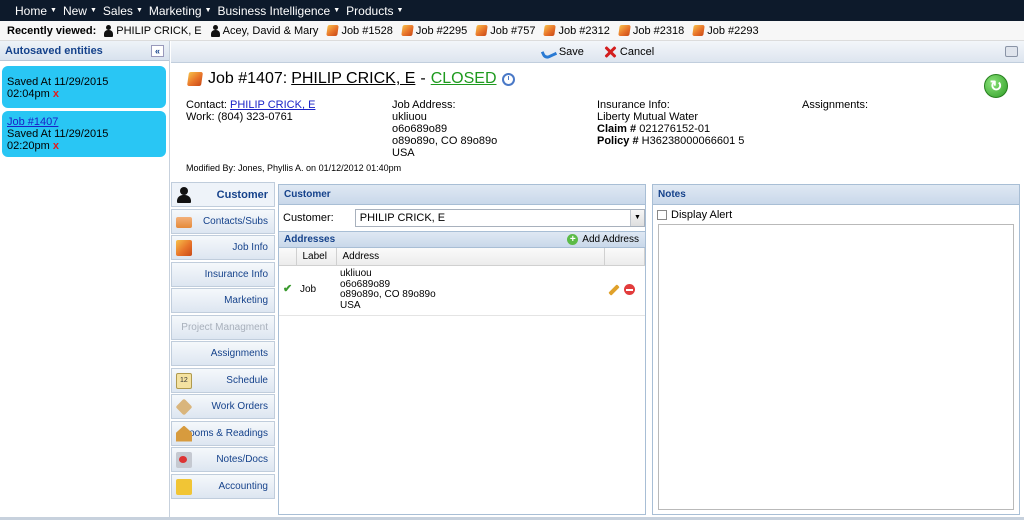 This screenshot has width=1024, height=520. I want to click on recent-item: Job #2293, so click(725, 31).